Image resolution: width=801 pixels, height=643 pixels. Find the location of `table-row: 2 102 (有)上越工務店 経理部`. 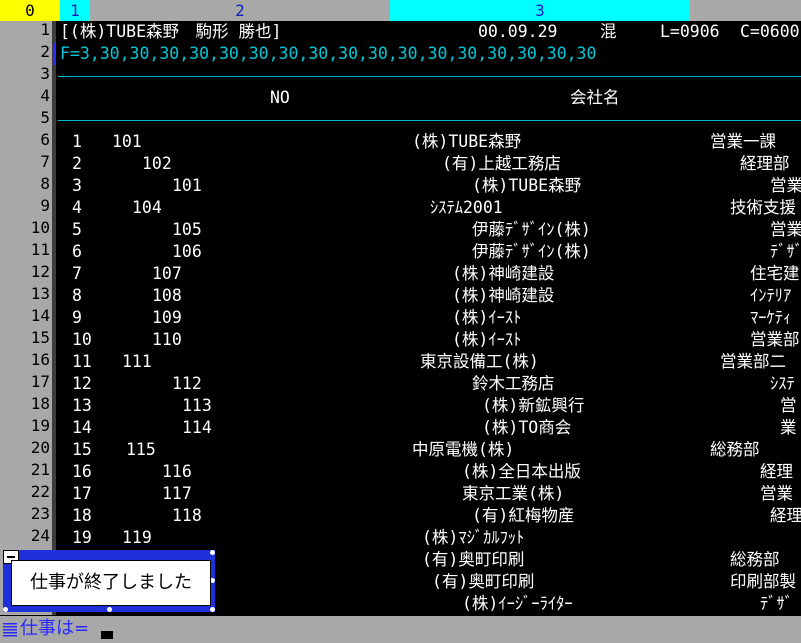

table-row: 2 102 (有)上越工務店 経理部 is located at coordinates (429, 164).